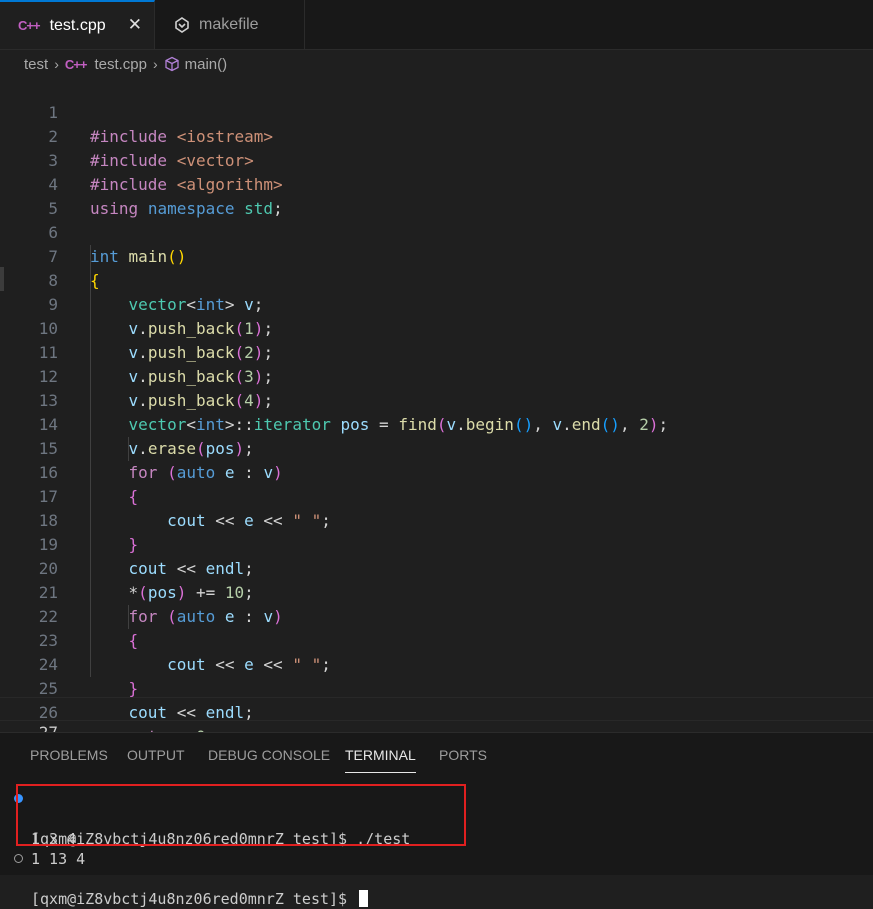 The image size is (873, 909). What do you see at coordinates (206, 64) in the screenshot?
I see `breadcrumb-symbol: main()` at bounding box center [206, 64].